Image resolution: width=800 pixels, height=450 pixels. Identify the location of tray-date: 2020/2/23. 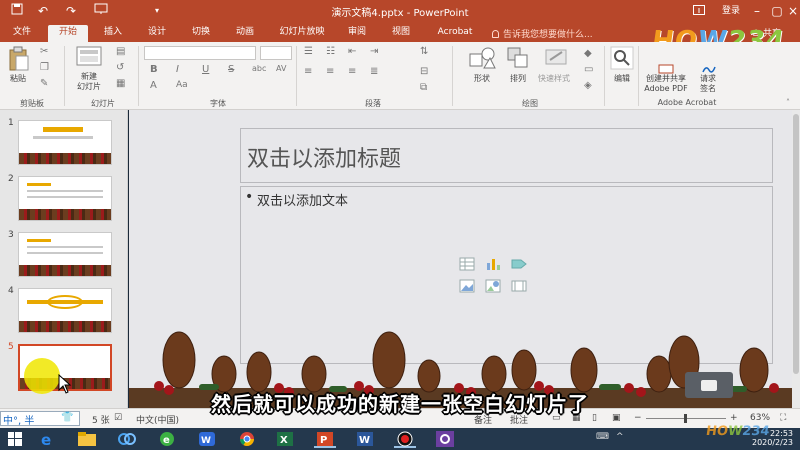
(773, 442).